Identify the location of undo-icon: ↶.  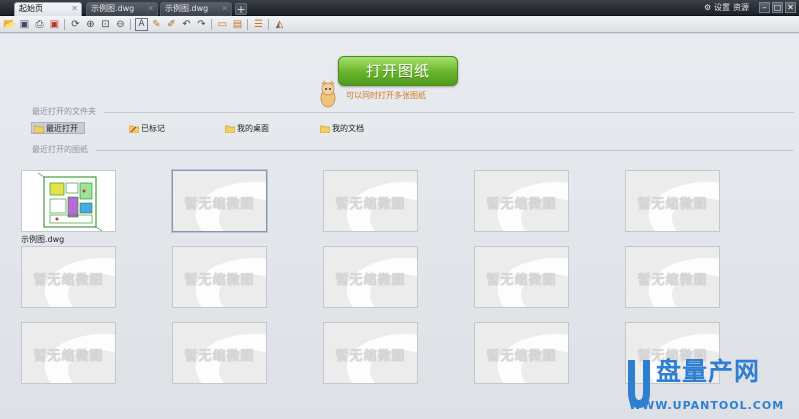
(186, 24).